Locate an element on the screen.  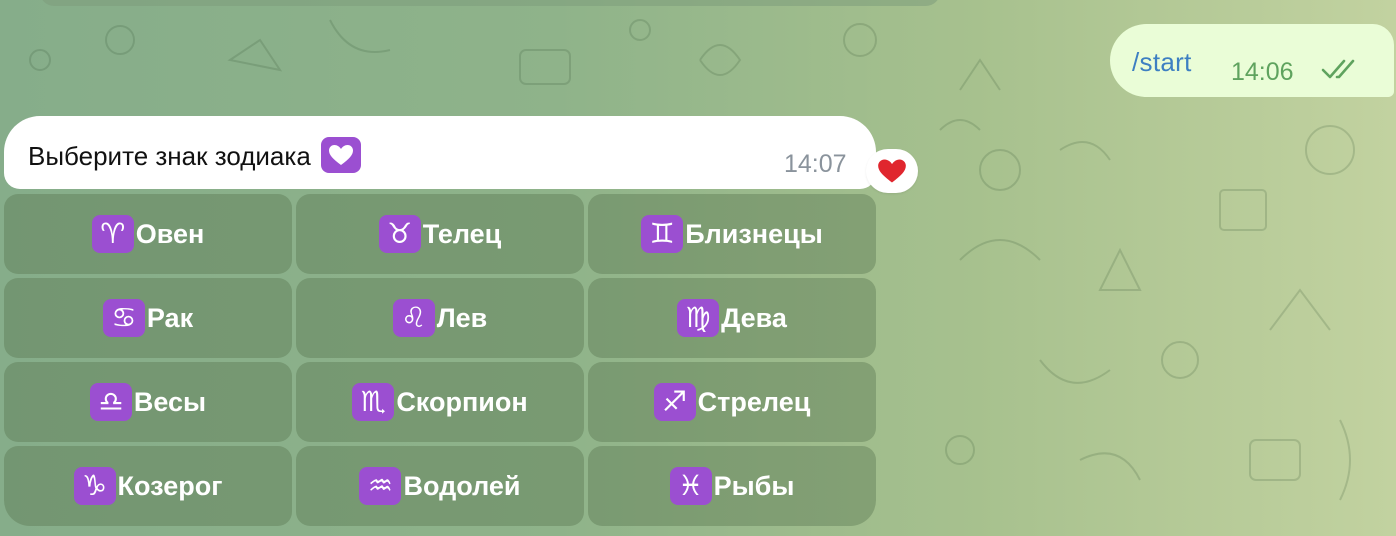
zodiac-button-aquarius: ♒ Водолей is located at coordinates (440, 486).